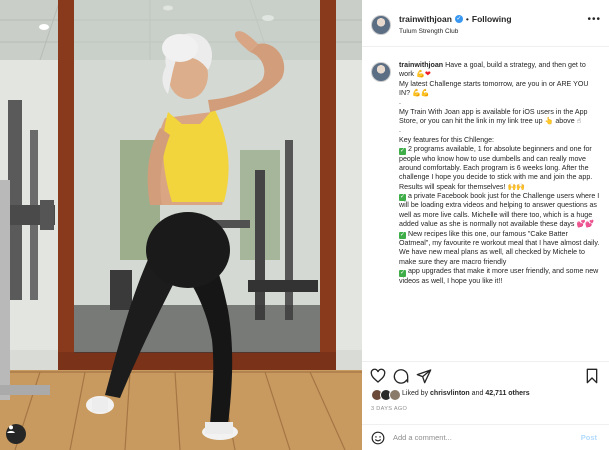 The image size is (609, 450). I want to click on comment-icon, so click(401, 376).